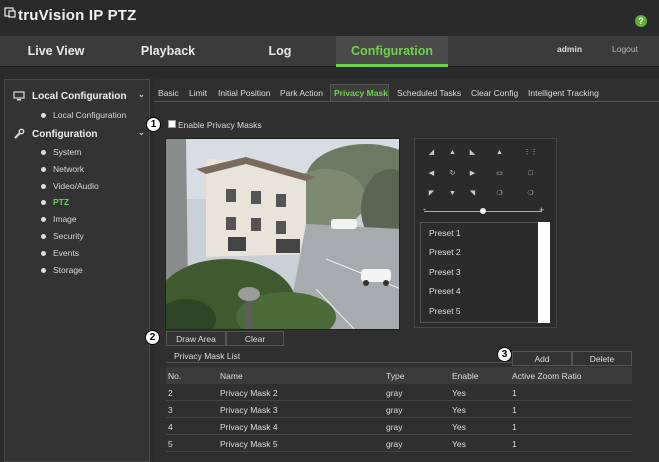 The width and height of the screenshot is (659, 462). Describe the element at coordinates (10, 12) in the screenshot. I see `camera-logo-icon` at that location.